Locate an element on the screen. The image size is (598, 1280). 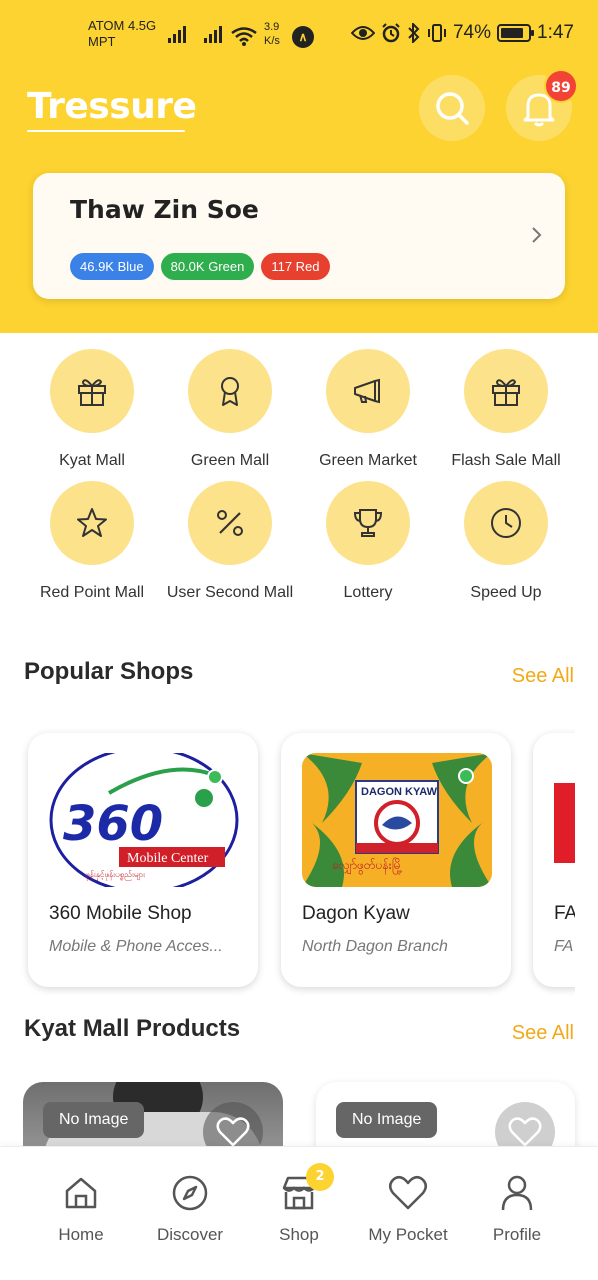
popular-shops-title: Popular Shops is located at coordinates (109, 671).